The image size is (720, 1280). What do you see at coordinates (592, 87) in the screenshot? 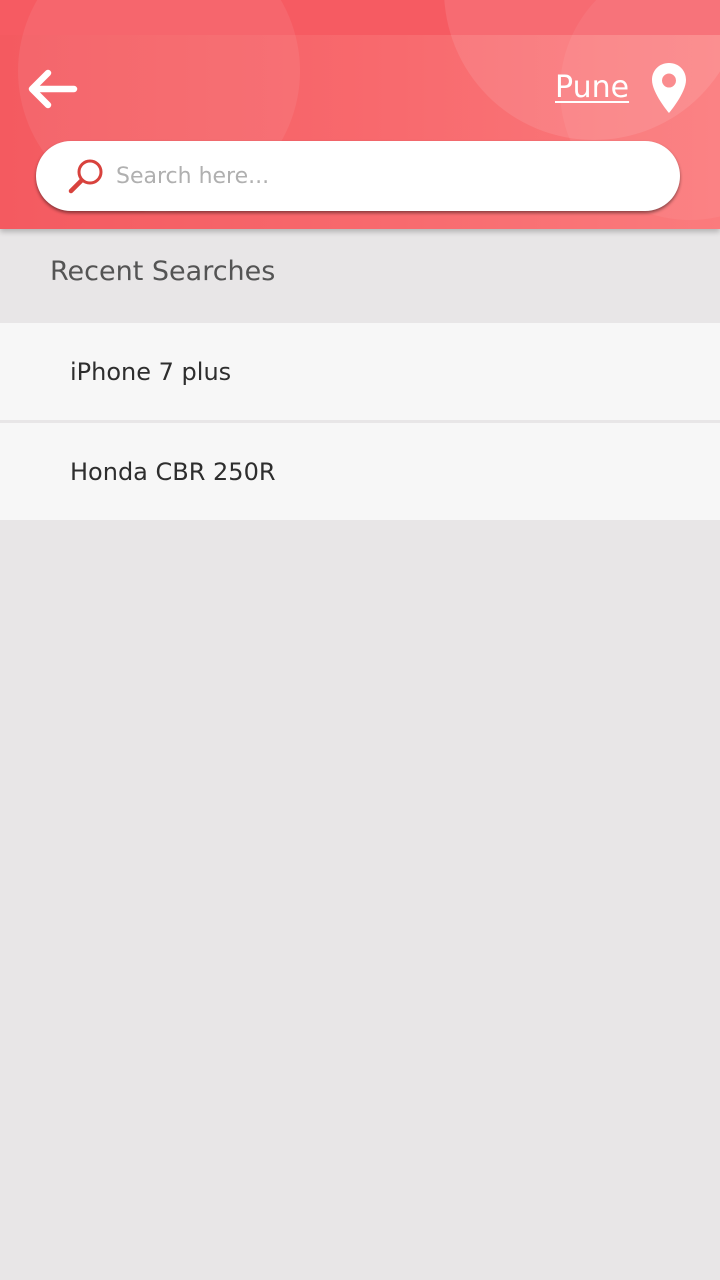
I see `city-selector: Pune` at bounding box center [592, 87].